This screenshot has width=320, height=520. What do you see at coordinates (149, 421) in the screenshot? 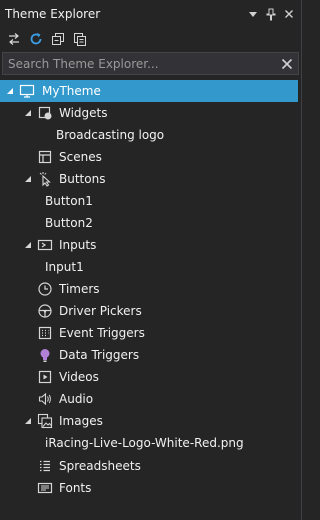
I see `tree-item-images: Images` at bounding box center [149, 421].